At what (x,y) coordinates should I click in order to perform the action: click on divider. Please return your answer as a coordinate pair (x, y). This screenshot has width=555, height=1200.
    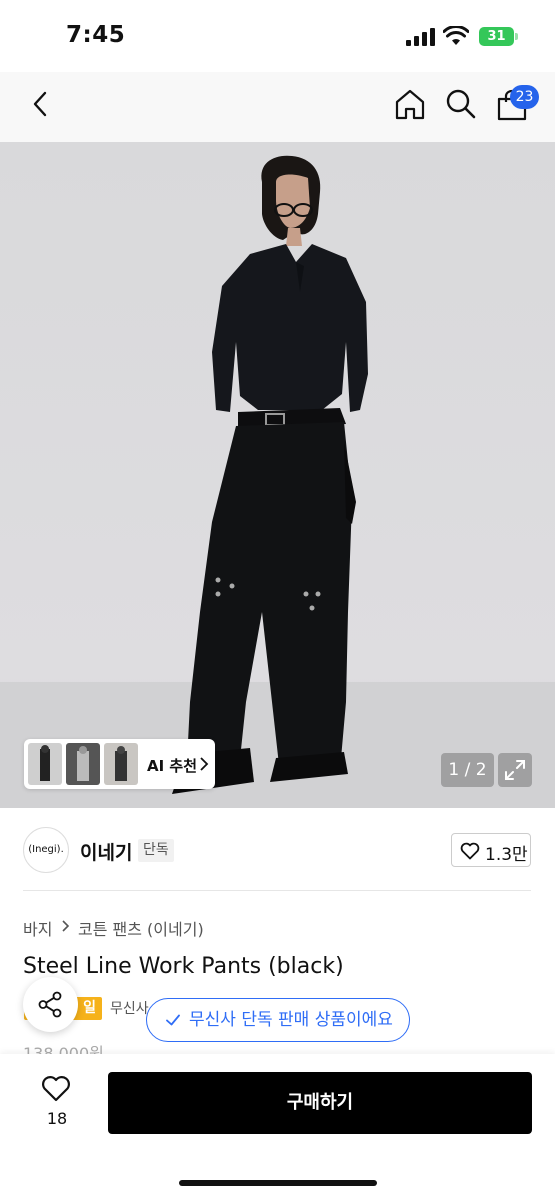
    Looking at the image, I should click on (277, 890).